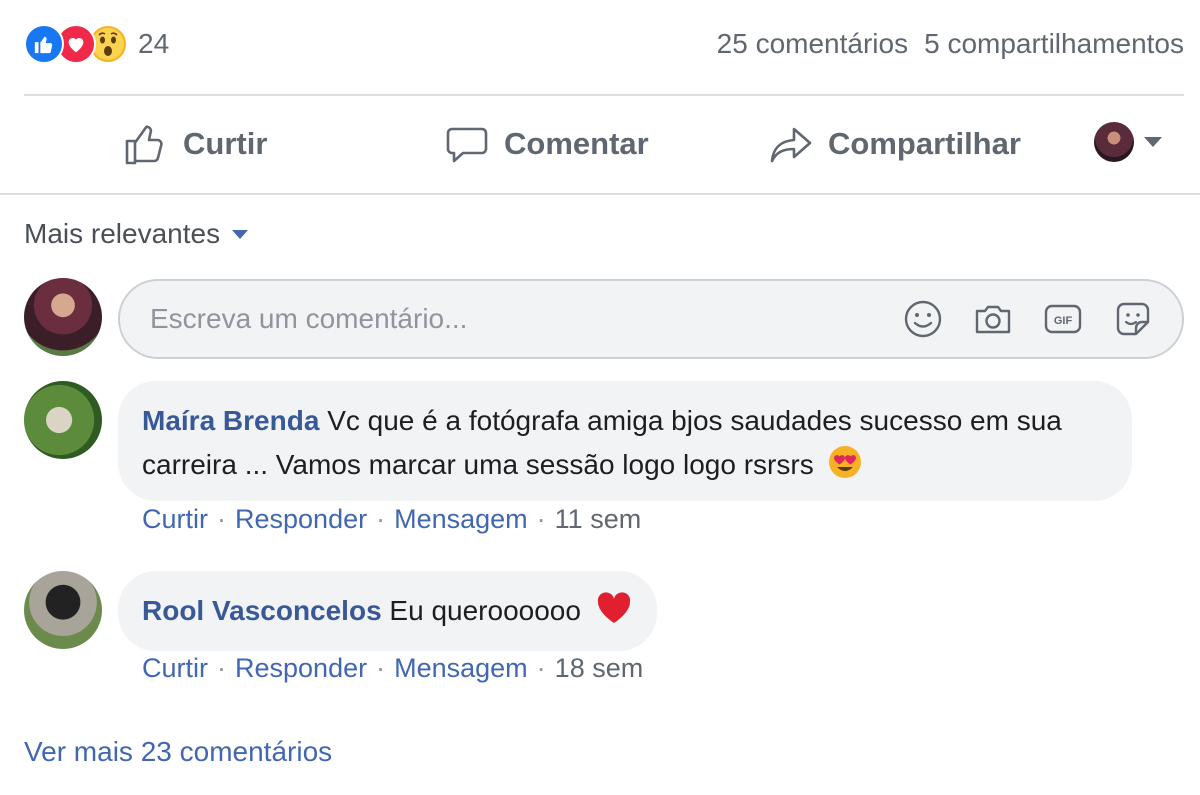 This screenshot has height=795, width=1200. I want to click on reactions-summary: 24, so click(96, 44).